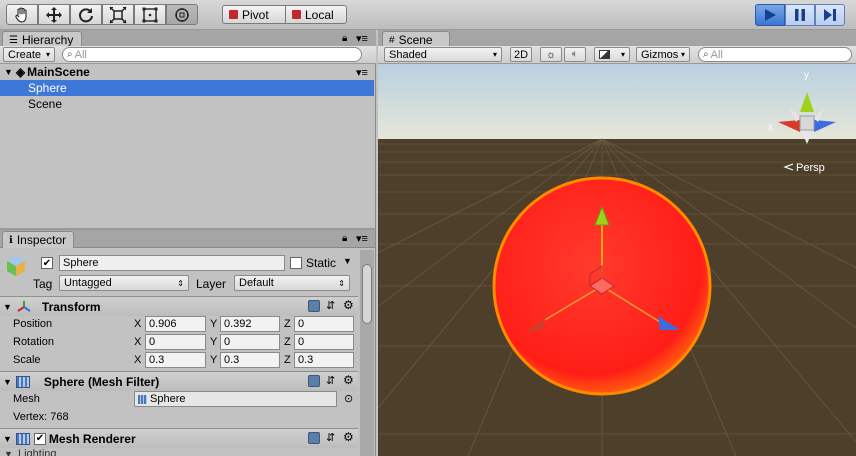  What do you see at coordinates (182, 14) in the screenshot?
I see `transform-tool-button` at bounding box center [182, 14].